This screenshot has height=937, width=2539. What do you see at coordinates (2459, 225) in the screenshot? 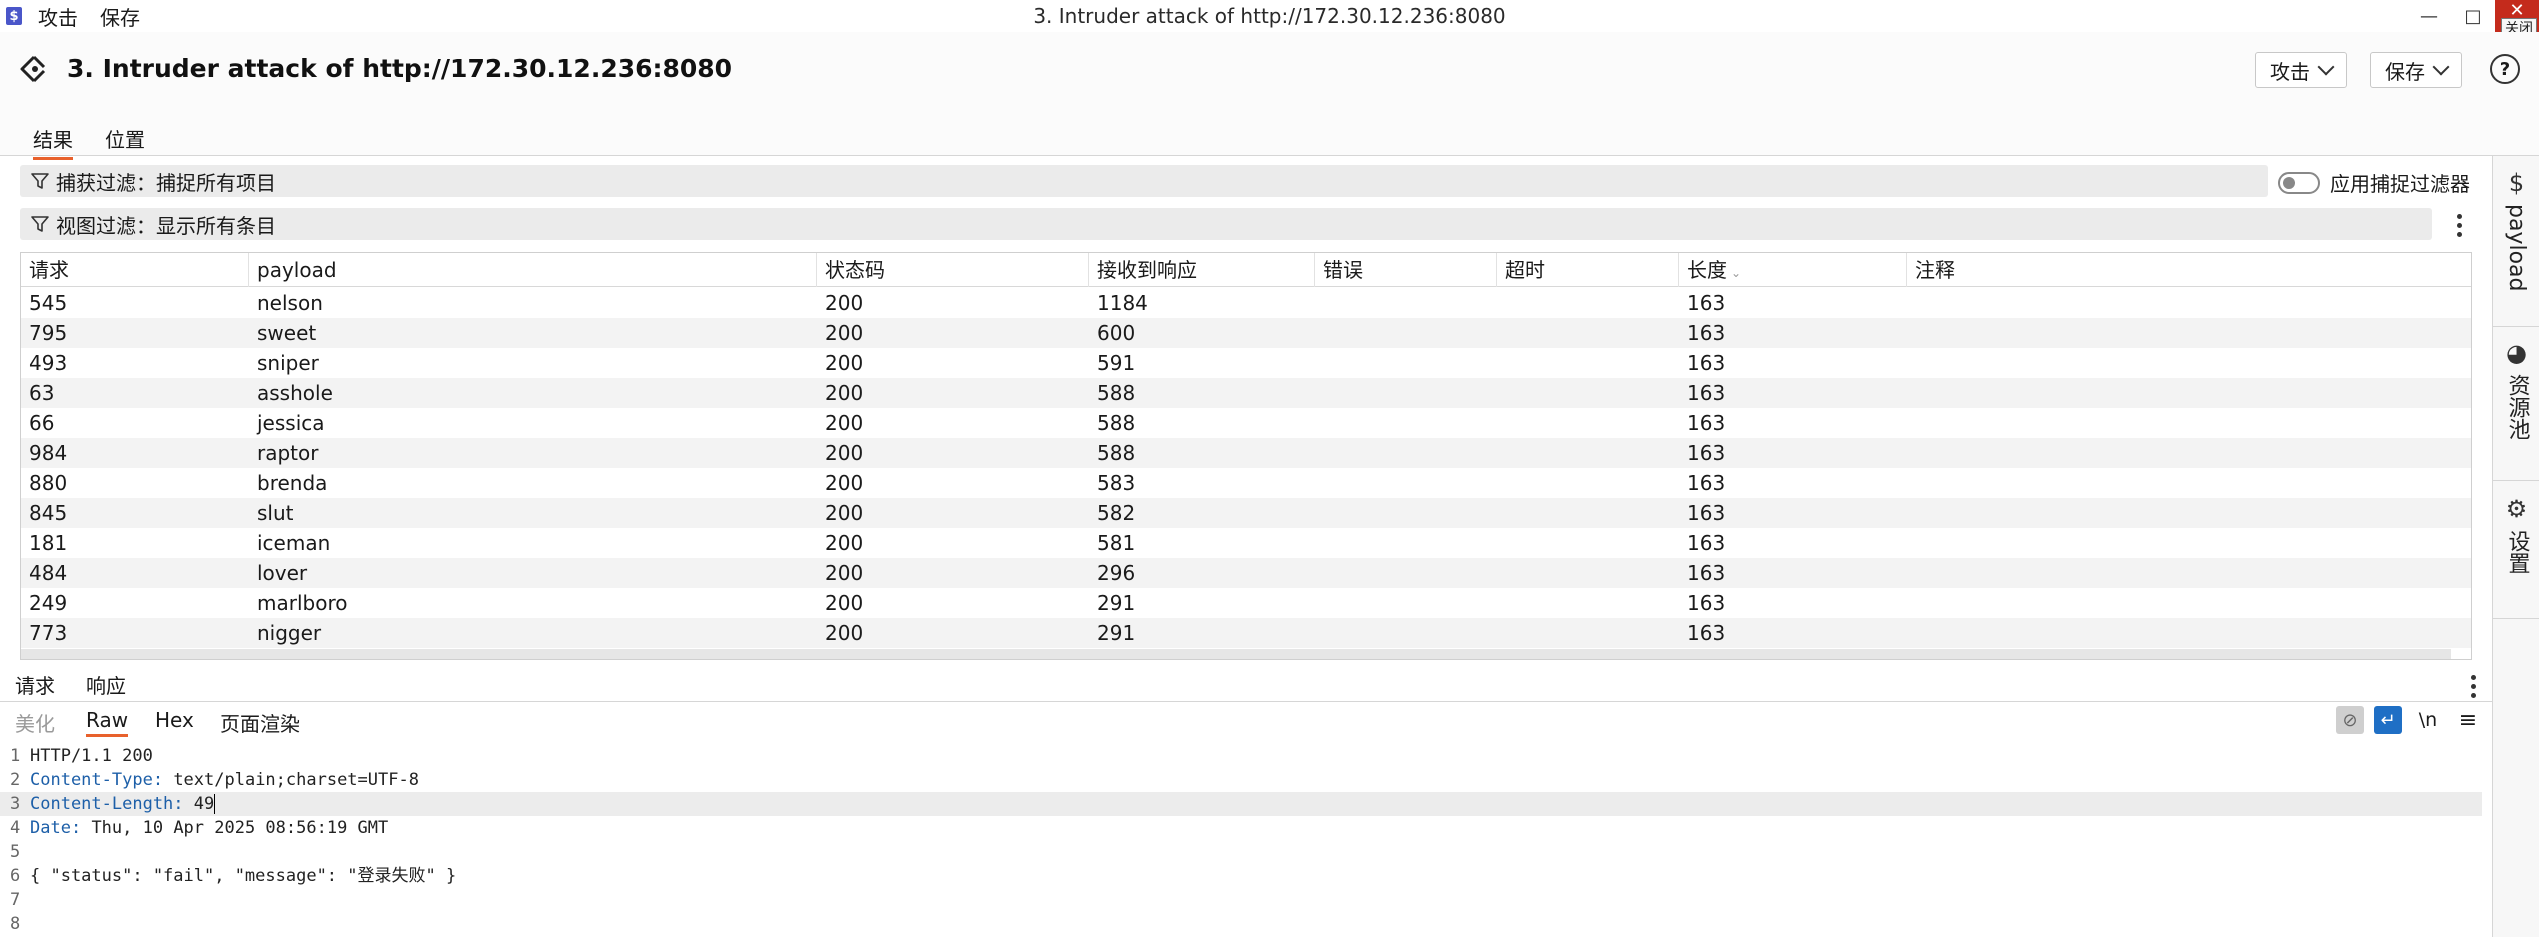
I see `view-filter-menu-icon` at bounding box center [2459, 225].